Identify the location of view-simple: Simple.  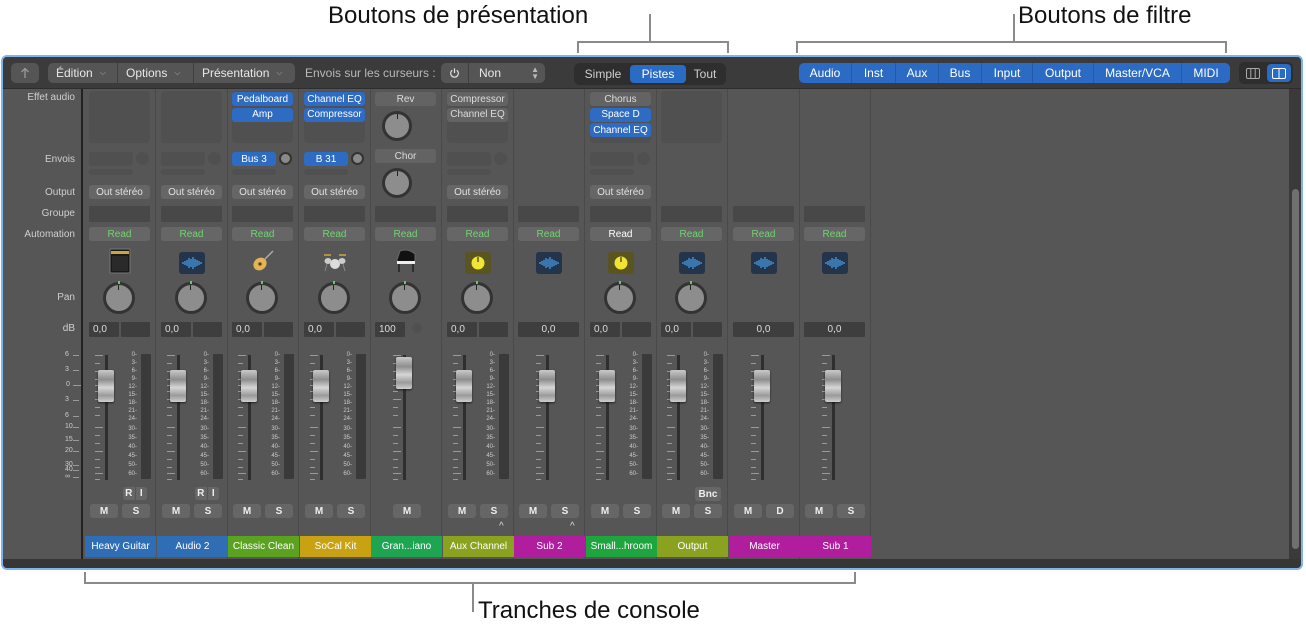
(603, 74).